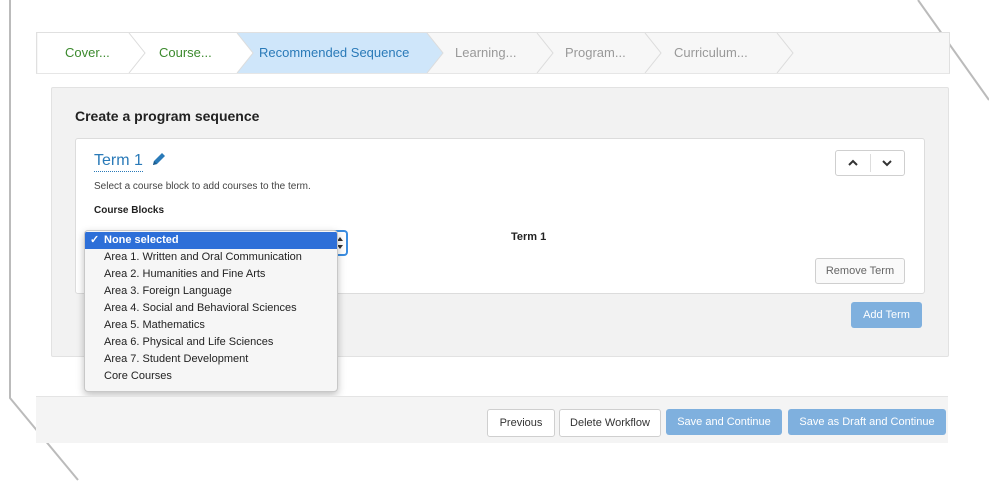  Describe the element at coordinates (886, 315) in the screenshot. I see `add-term-button: Add Term` at that location.